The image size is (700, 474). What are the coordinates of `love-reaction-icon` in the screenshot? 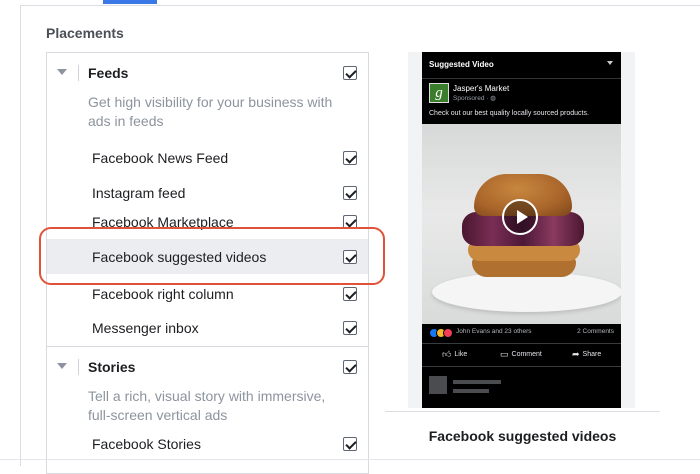 It's located at (448, 333).